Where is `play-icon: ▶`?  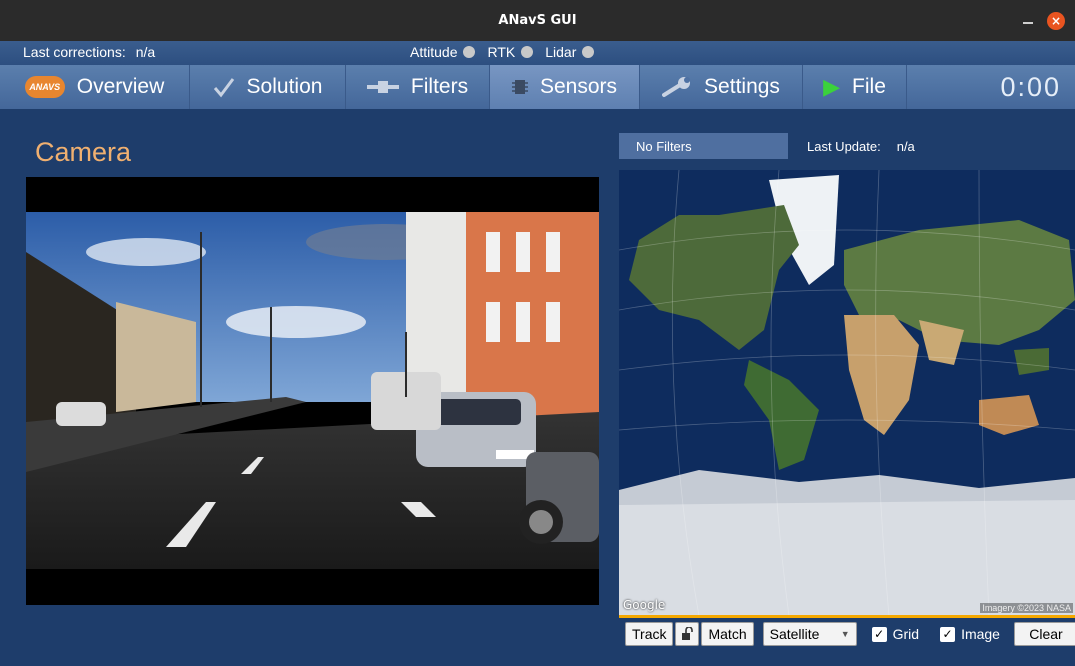 play-icon: ▶ is located at coordinates (832, 86).